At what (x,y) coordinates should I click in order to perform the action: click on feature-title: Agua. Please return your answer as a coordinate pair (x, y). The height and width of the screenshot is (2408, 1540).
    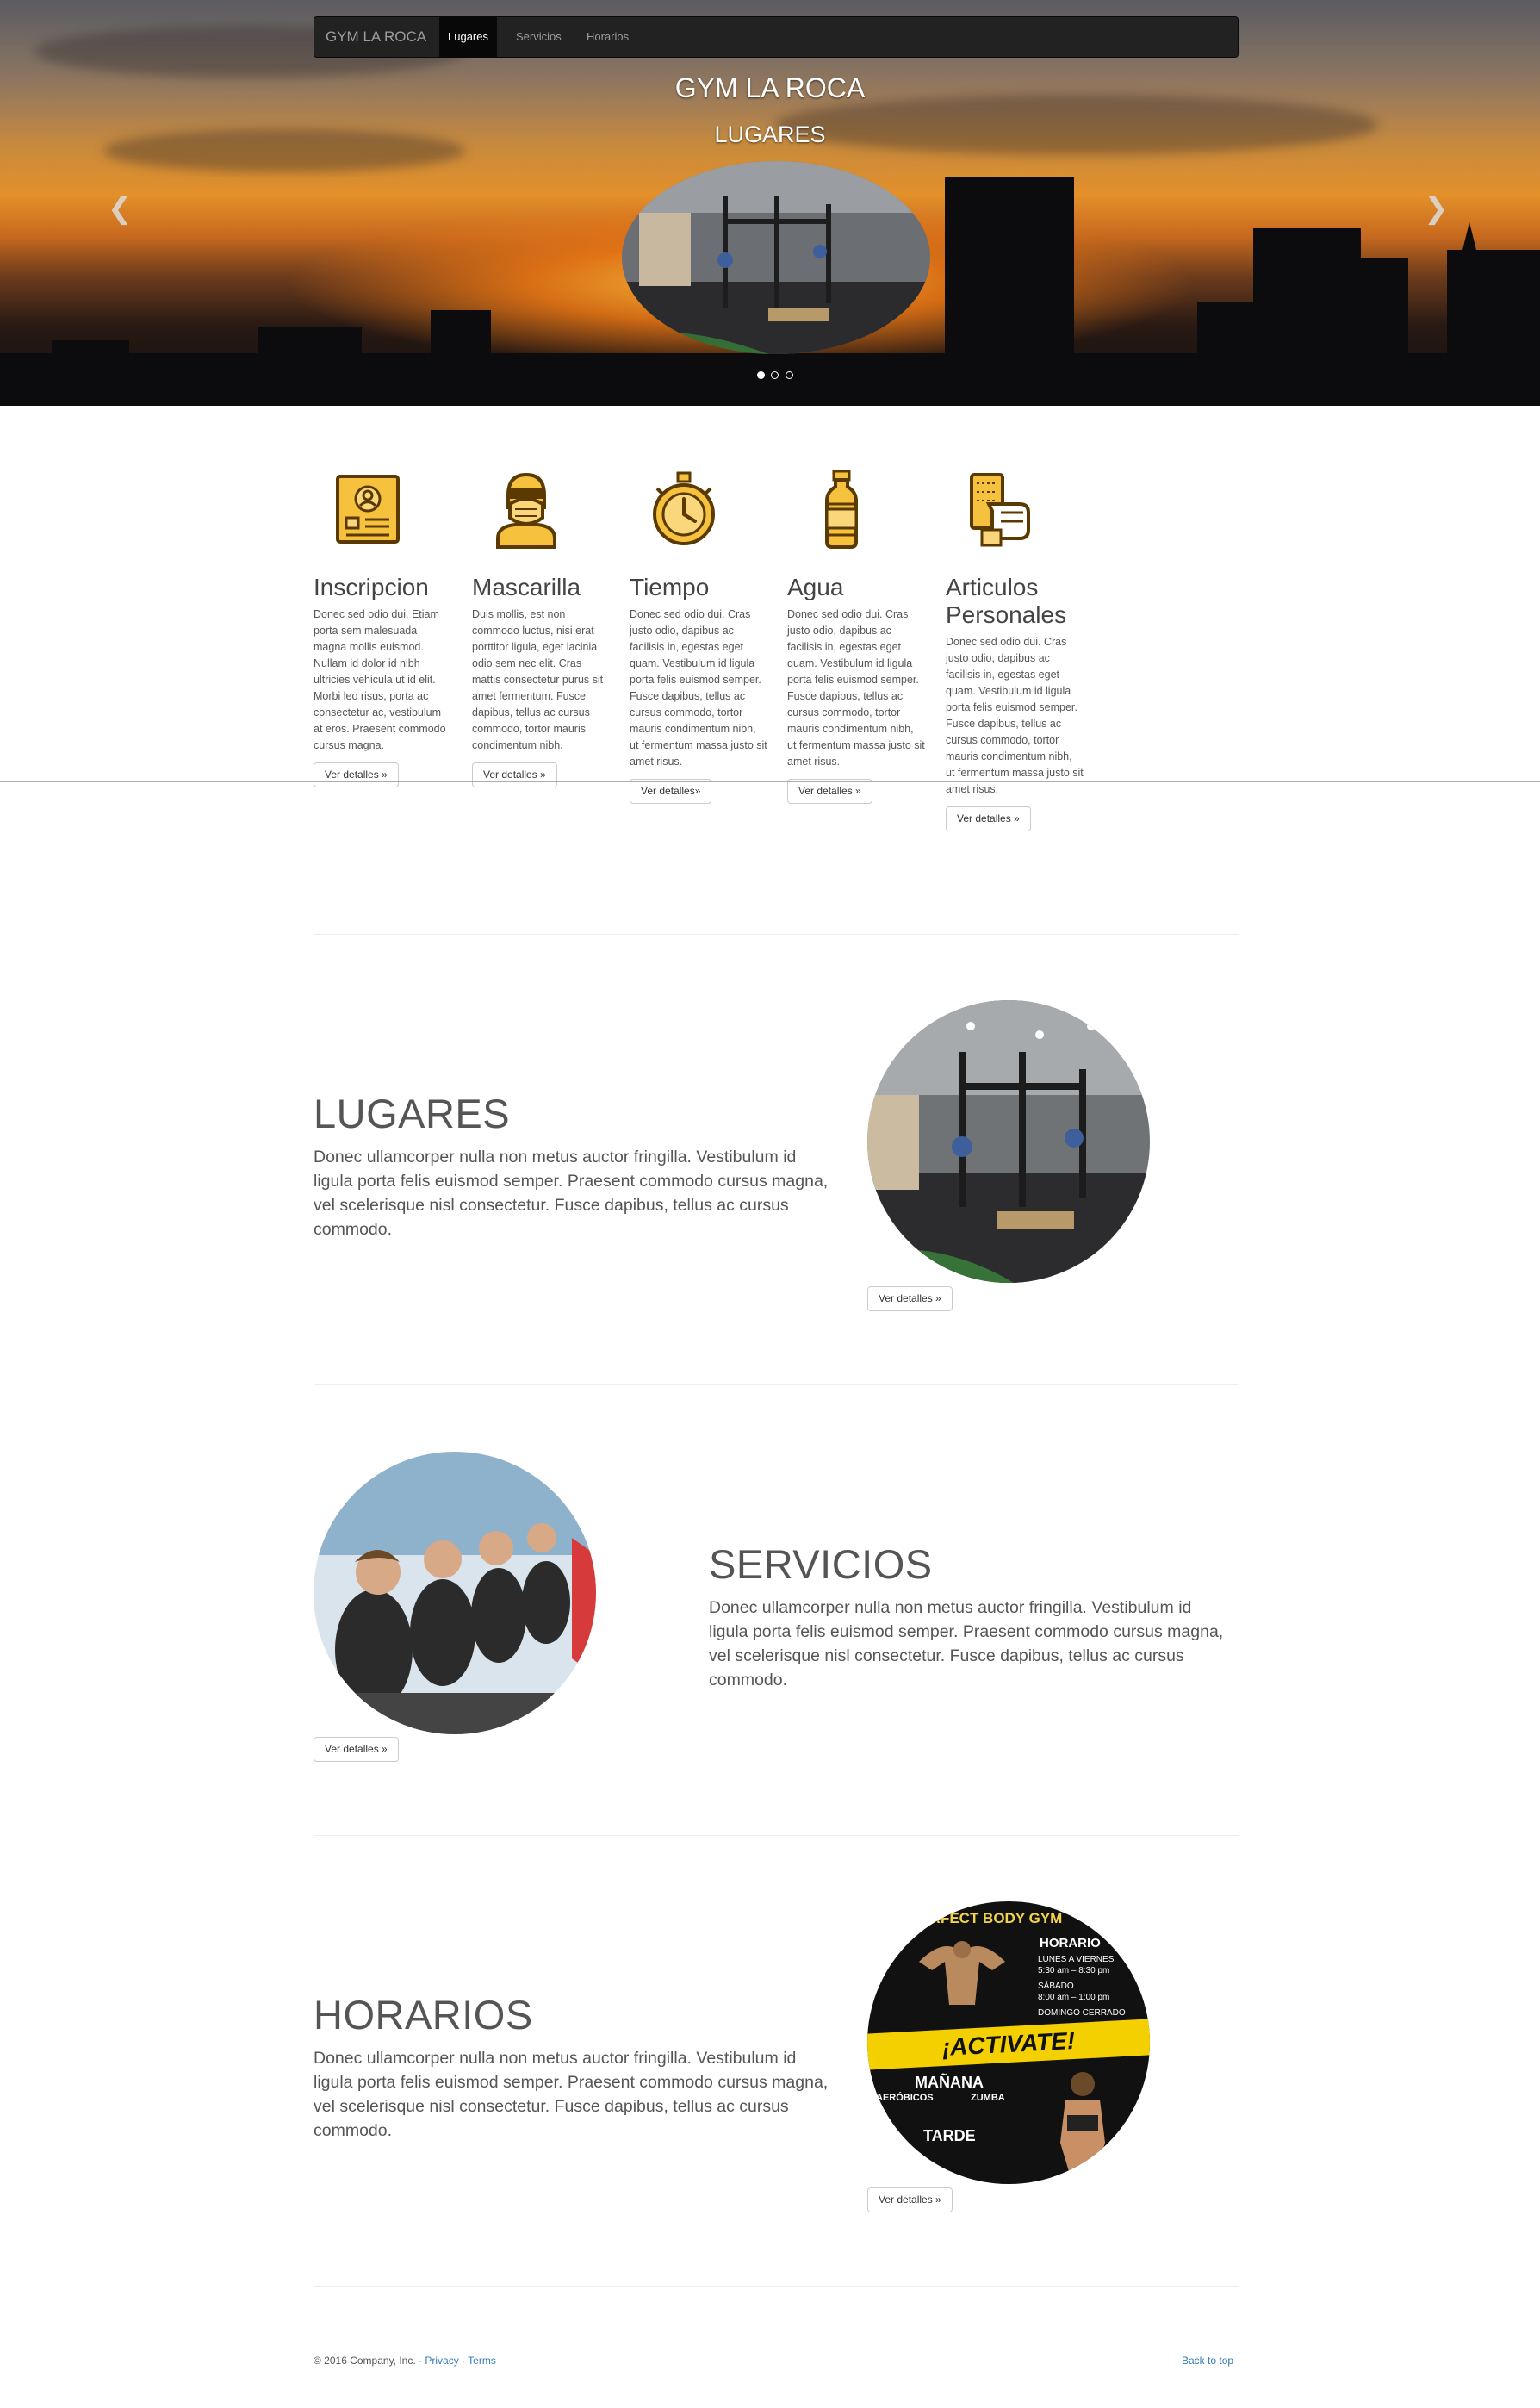
    Looking at the image, I should click on (815, 587).